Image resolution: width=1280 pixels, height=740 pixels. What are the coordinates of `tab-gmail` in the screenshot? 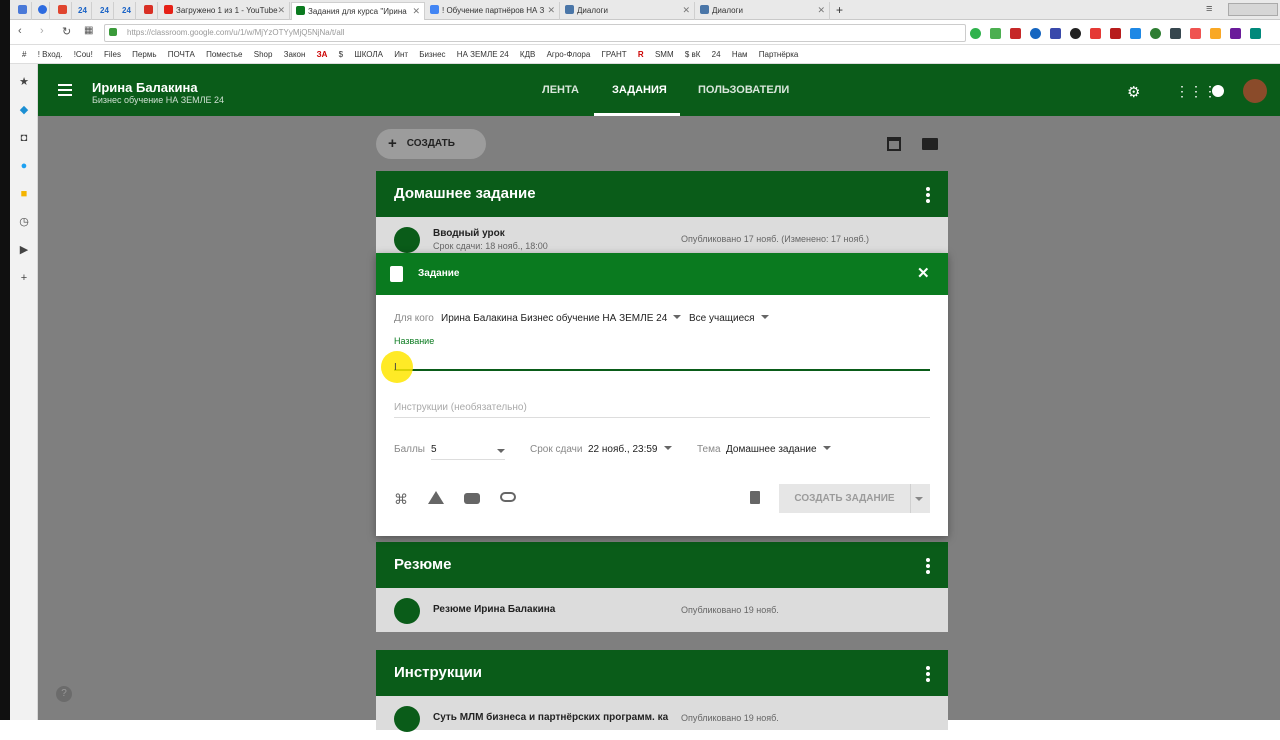 It's located at (149, 11).